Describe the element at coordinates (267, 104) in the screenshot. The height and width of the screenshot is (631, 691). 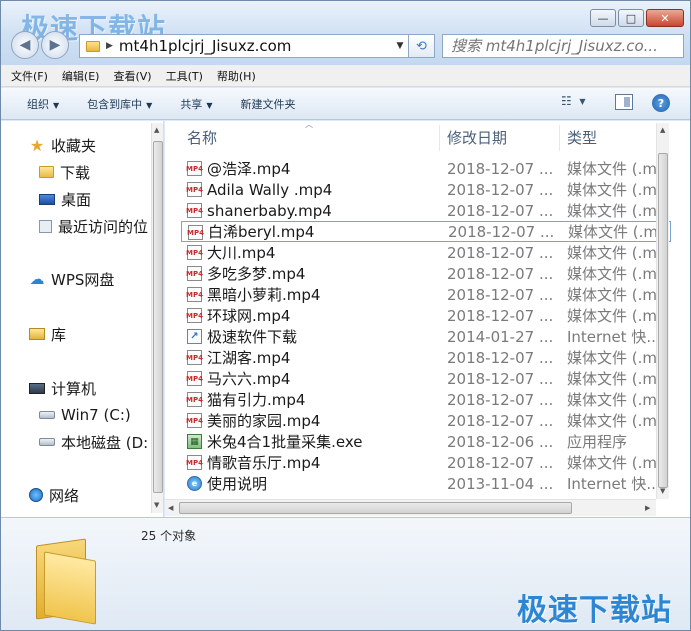
I see `new-folder-button: 新建文件夹` at that location.